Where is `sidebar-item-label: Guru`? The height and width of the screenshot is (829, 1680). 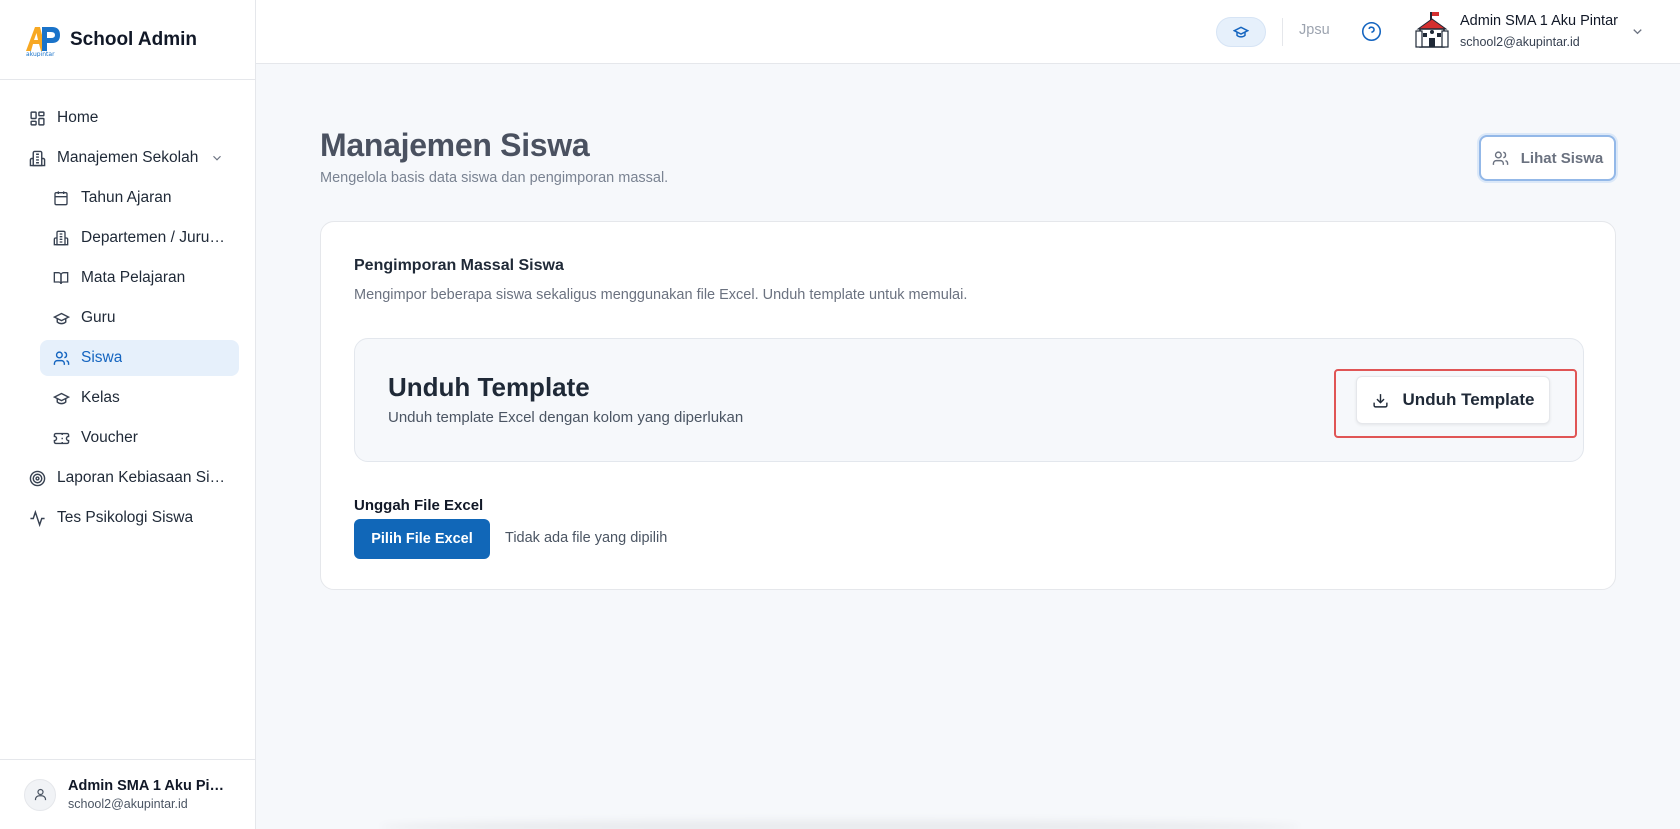
sidebar-item-label: Guru is located at coordinates (98, 317).